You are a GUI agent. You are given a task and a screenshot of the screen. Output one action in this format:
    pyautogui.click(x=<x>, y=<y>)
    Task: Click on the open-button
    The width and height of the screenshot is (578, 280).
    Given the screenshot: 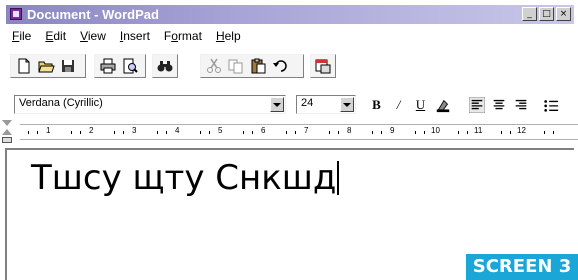 What is the action you would take?
    pyautogui.click(x=46, y=66)
    